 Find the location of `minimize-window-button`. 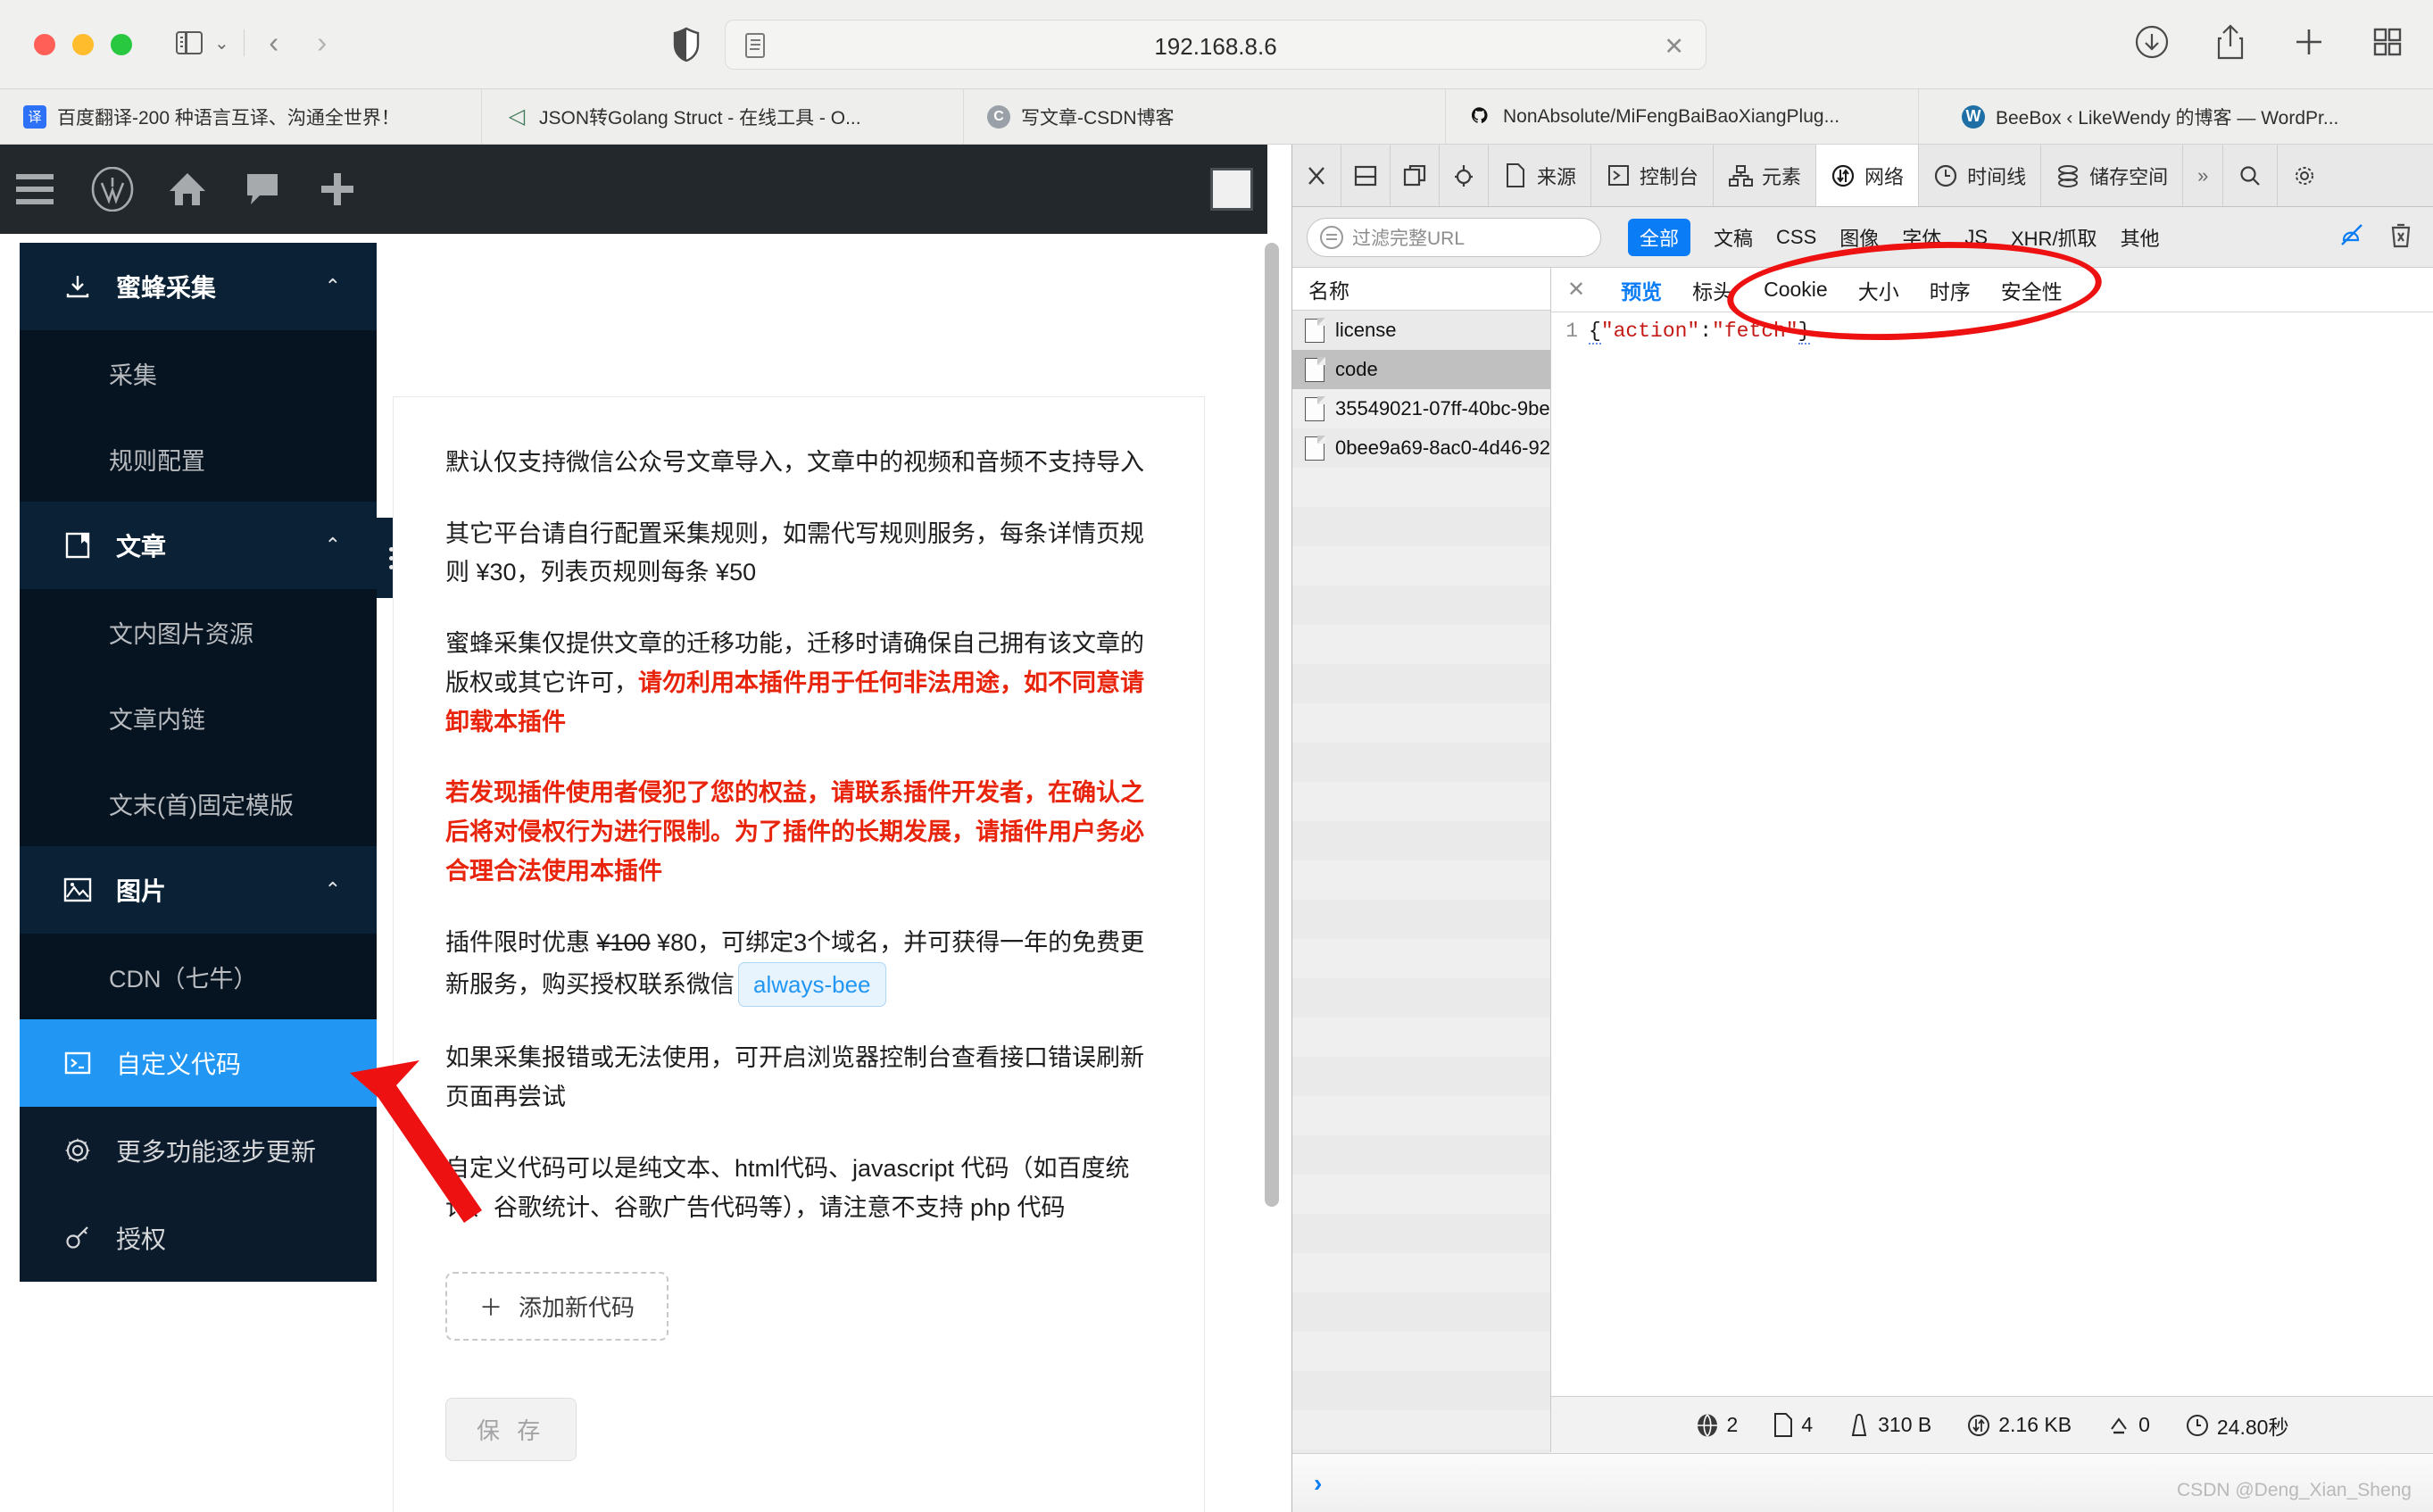

minimize-window-button is located at coordinates (83, 45).